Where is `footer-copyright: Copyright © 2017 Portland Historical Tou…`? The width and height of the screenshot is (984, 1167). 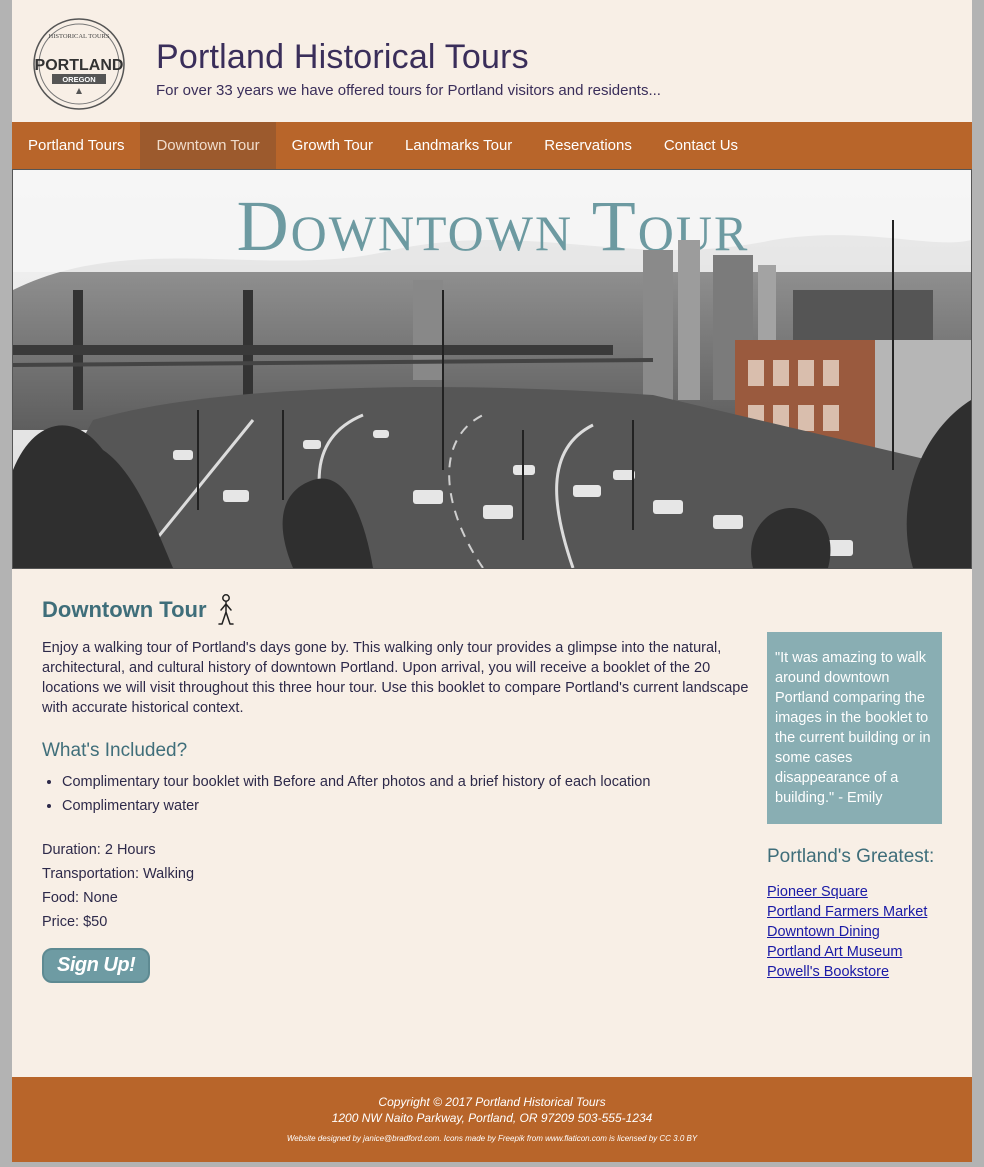
footer-copyright: Copyright © 2017 Portland Historical Tou… is located at coordinates (492, 1102).